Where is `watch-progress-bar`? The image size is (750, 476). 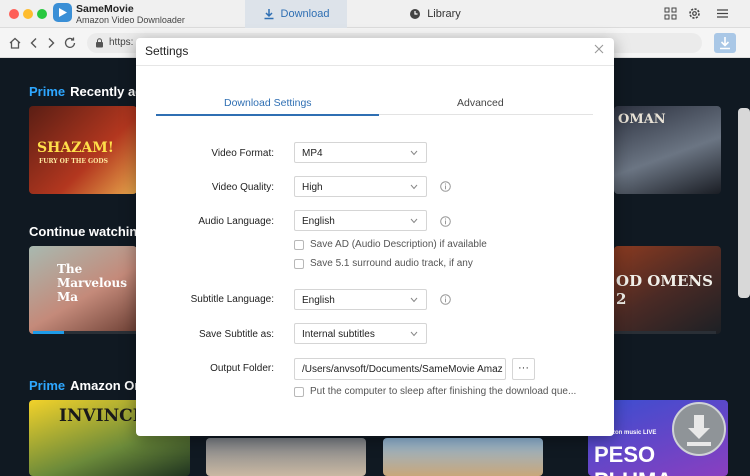
watch-progress-bar is located at coordinates (665, 332).